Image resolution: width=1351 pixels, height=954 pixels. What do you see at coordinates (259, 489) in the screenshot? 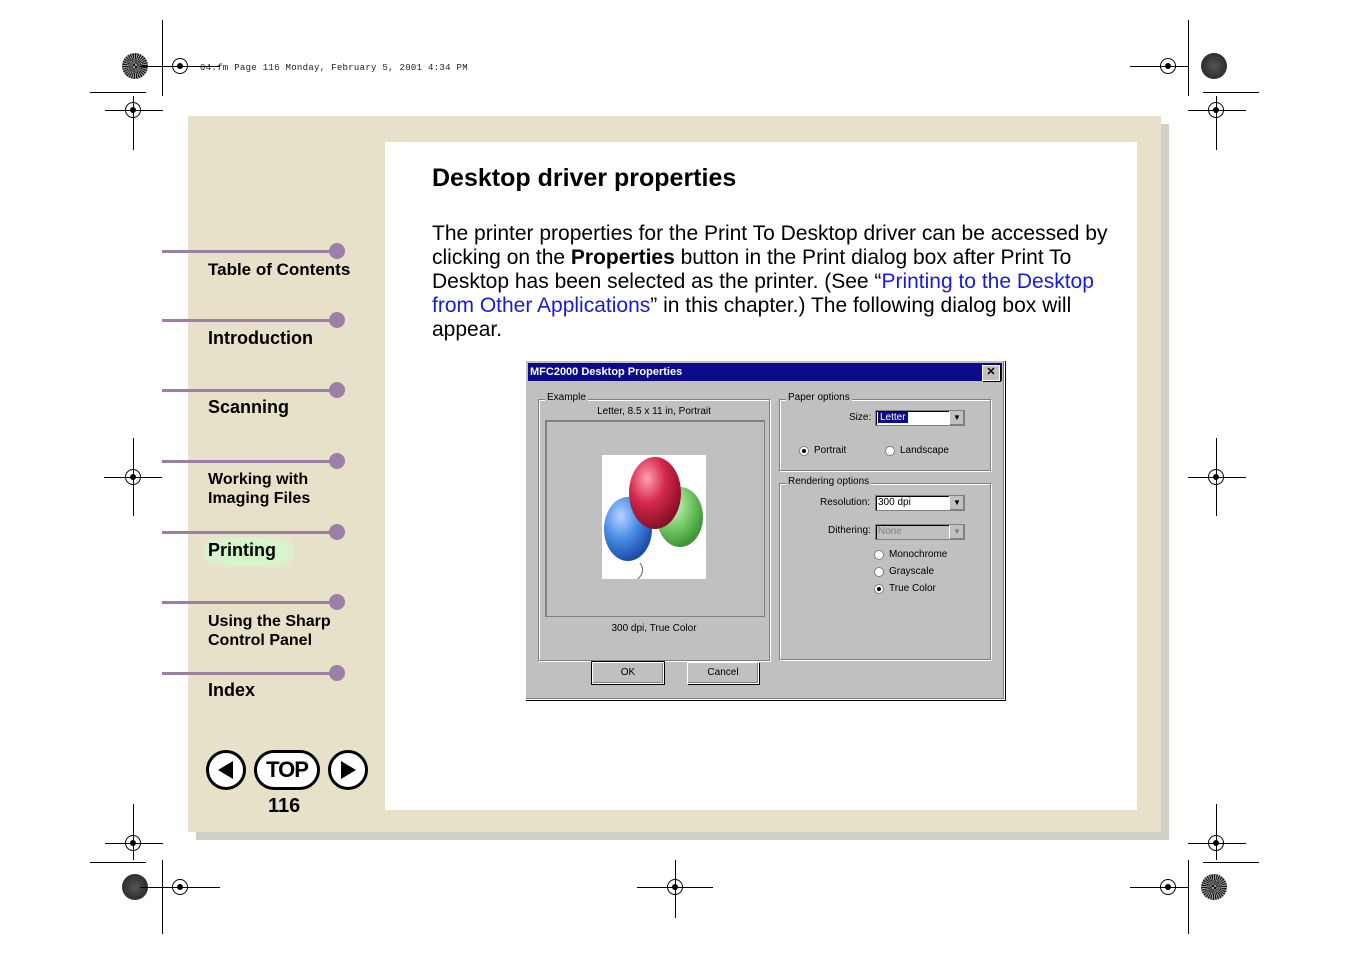
I see `nav-working-with-imaging-files: Working with Imaging Files` at bounding box center [259, 489].